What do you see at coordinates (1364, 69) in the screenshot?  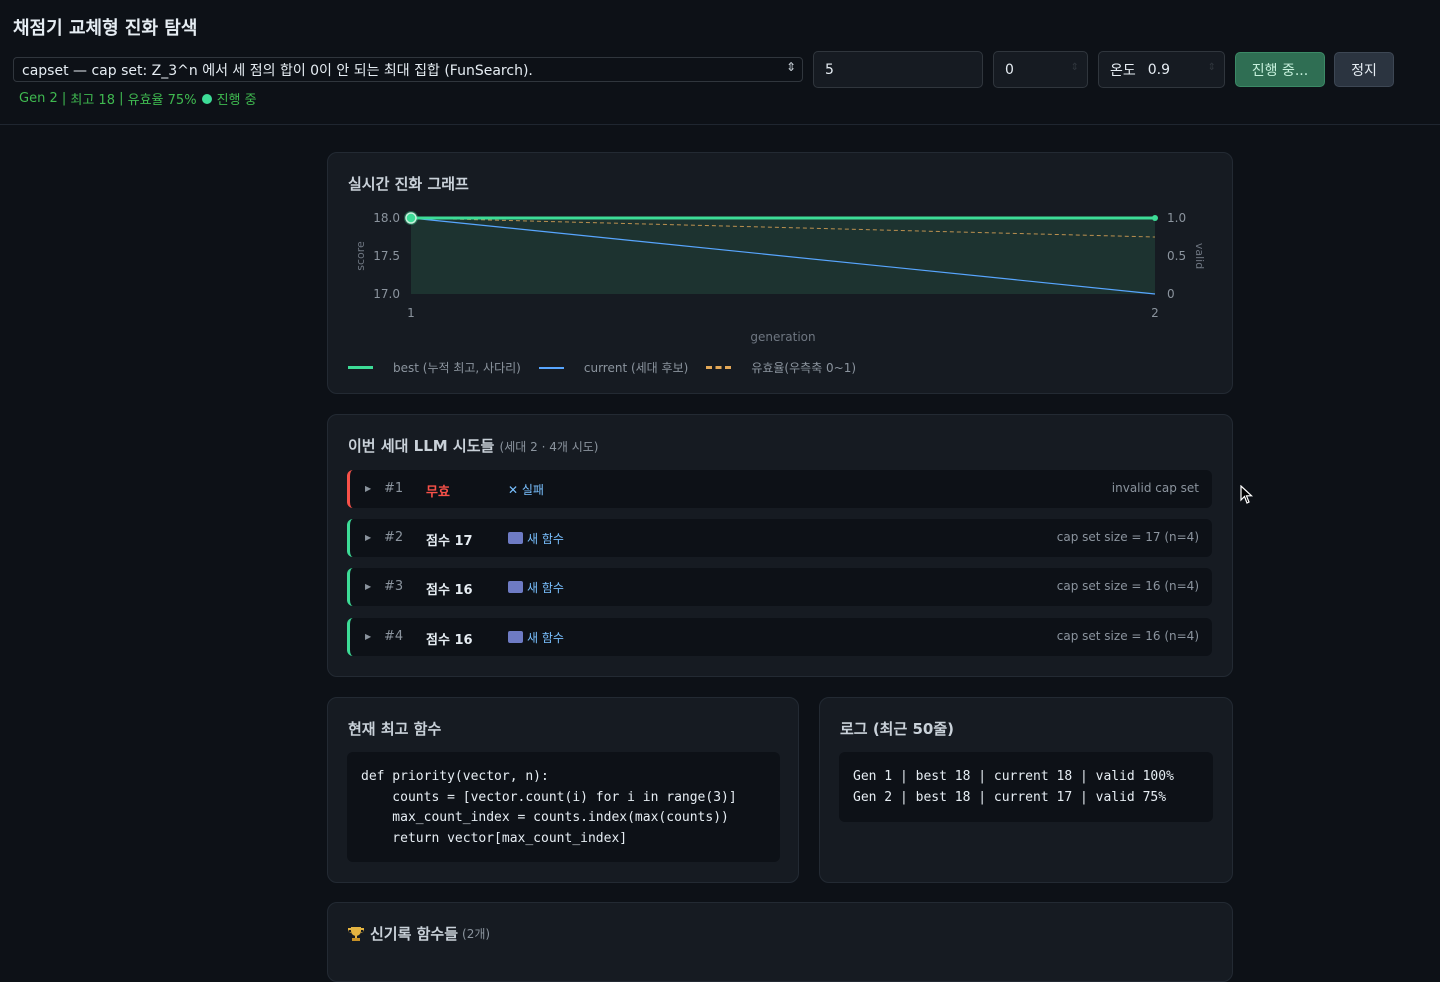 I see `stop-button: 정지` at bounding box center [1364, 69].